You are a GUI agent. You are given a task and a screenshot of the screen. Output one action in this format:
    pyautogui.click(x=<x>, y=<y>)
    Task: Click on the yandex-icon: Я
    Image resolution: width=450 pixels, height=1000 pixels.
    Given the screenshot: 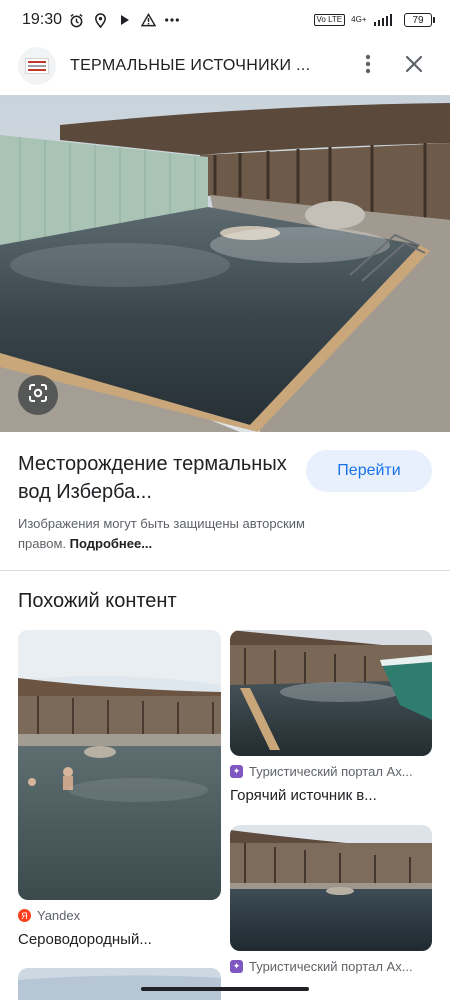 What is the action you would take?
    pyautogui.click(x=24, y=915)
    